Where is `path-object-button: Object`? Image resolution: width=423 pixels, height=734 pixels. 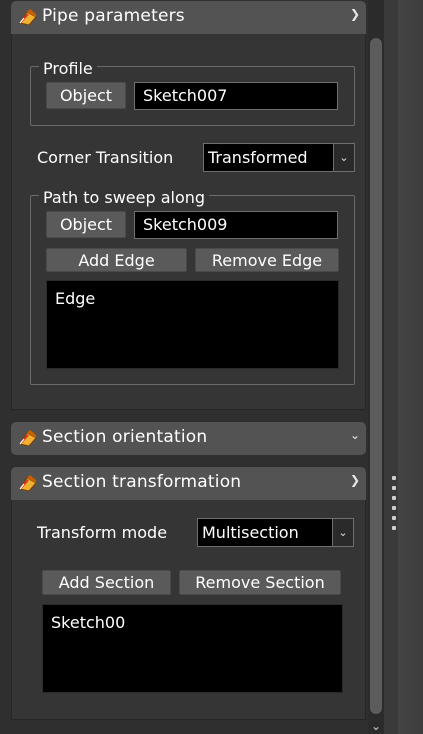 path-object-button: Object is located at coordinates (86, 224).